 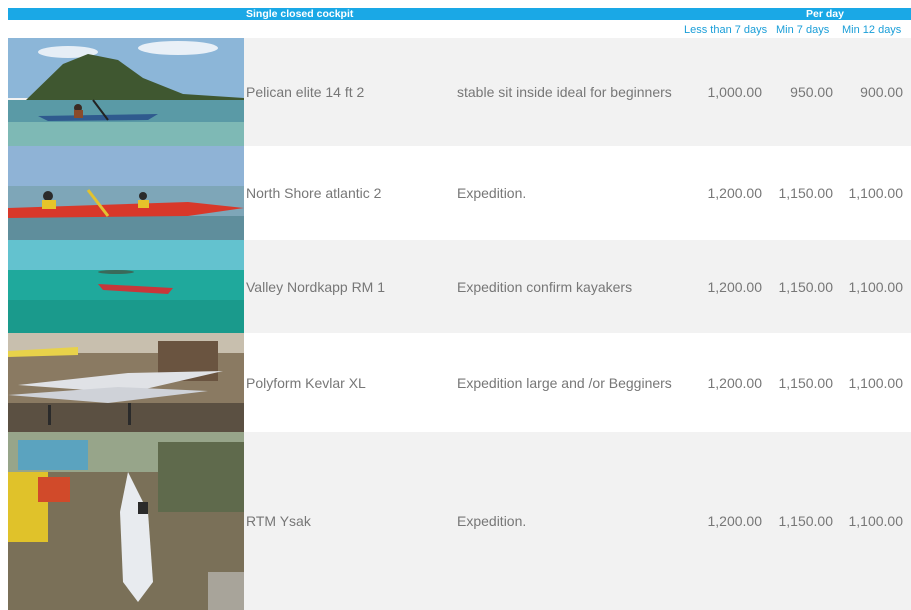 I want to click on table-title: Single closed cockpit, so click(x=300, y=14).